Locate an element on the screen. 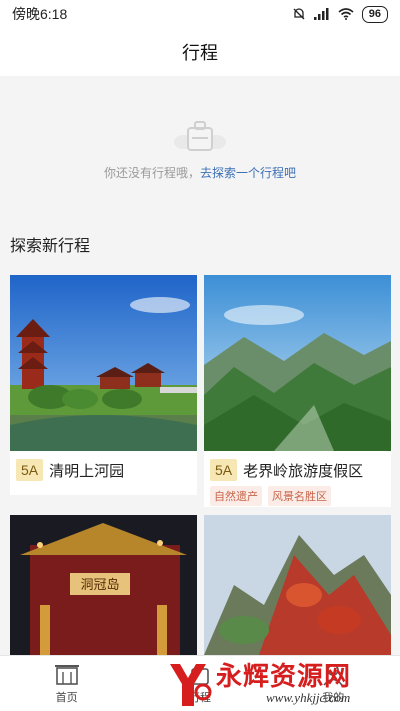 The image size is (400, 711). attraction-card is located at coordinates (297, 585).